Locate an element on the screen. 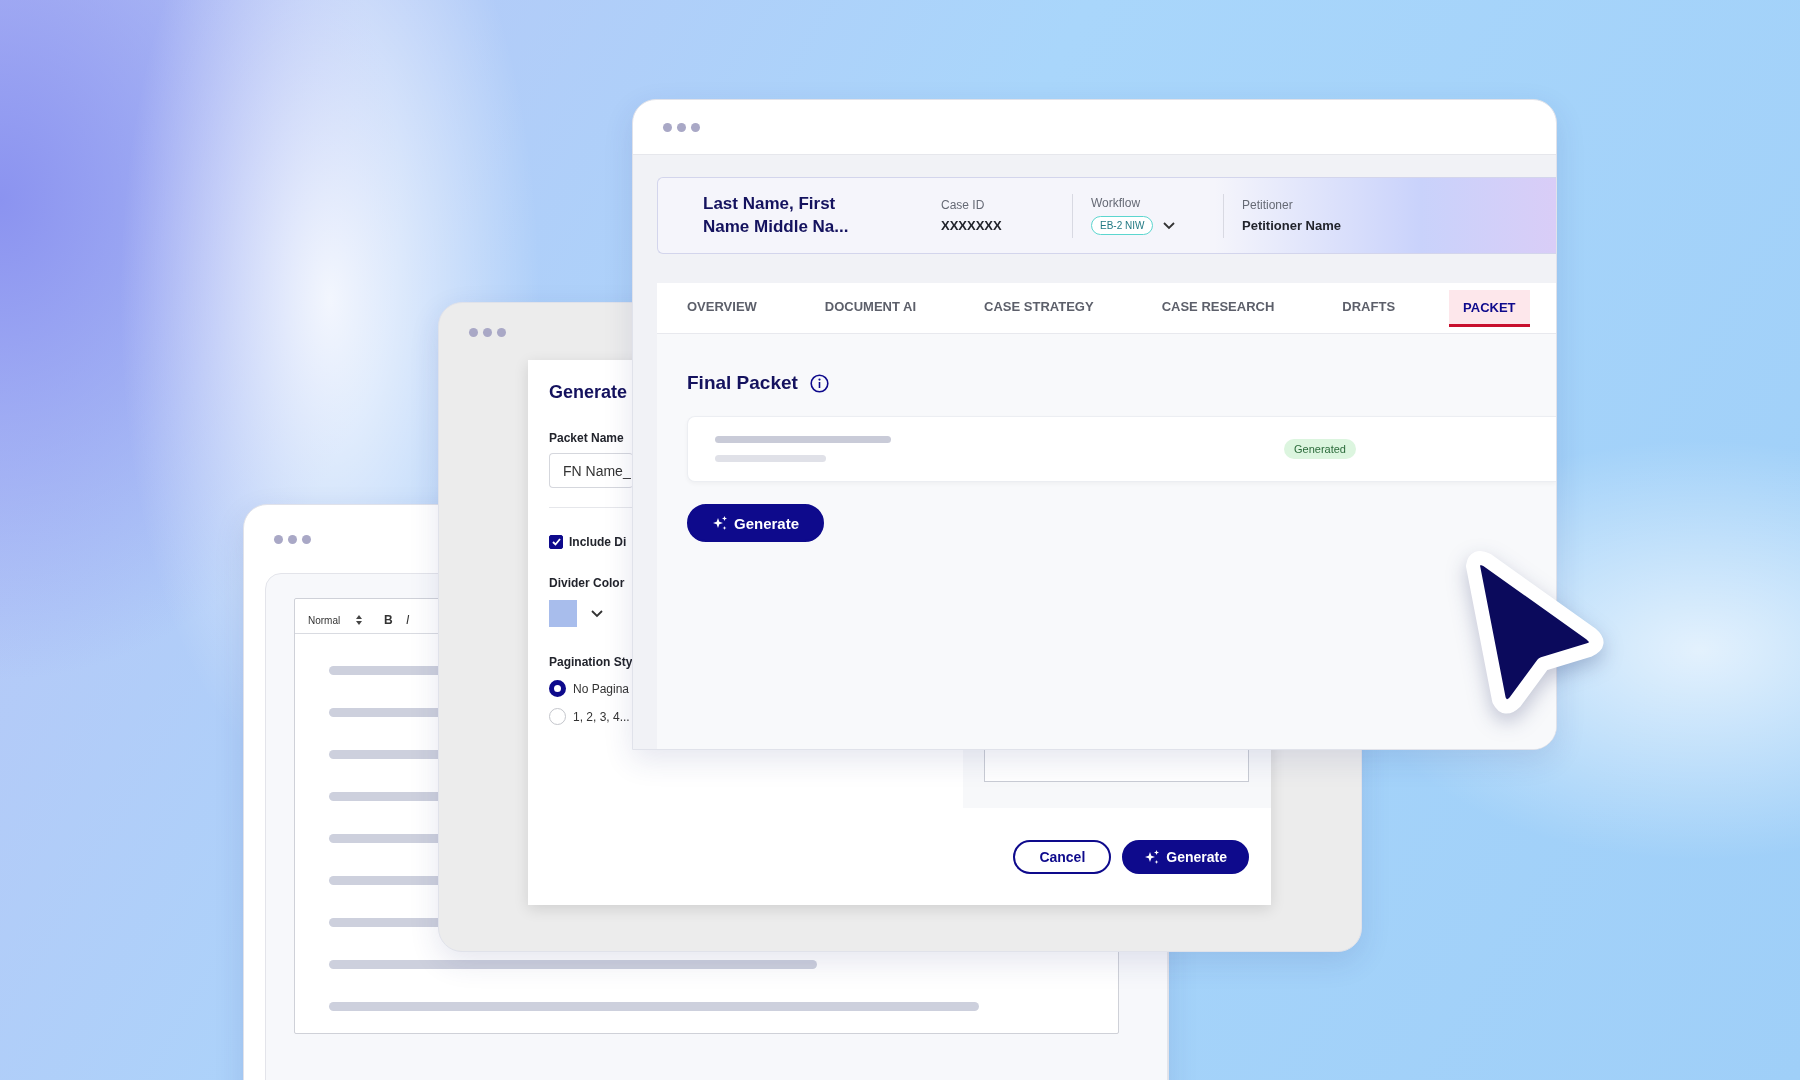 This screenshot has width=1800, height=1080. workflow-label: Workflow is located at coordinates (1116, 203).